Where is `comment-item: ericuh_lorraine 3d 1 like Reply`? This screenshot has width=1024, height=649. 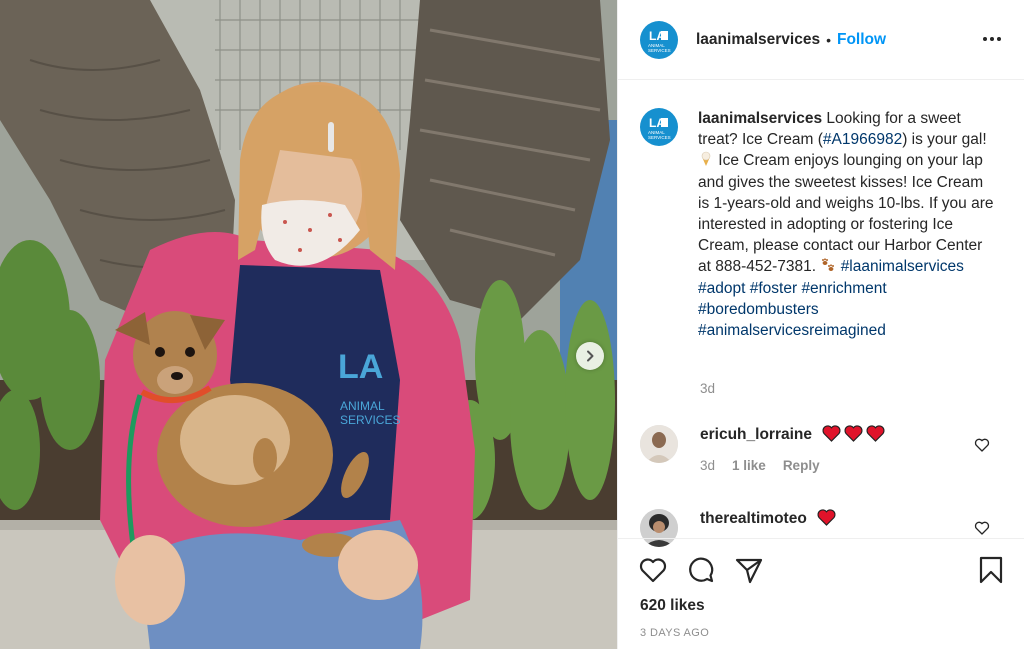 comment-item: ericuh_lorraine 3d 1 like Reply is located at coordinates (825, 449).